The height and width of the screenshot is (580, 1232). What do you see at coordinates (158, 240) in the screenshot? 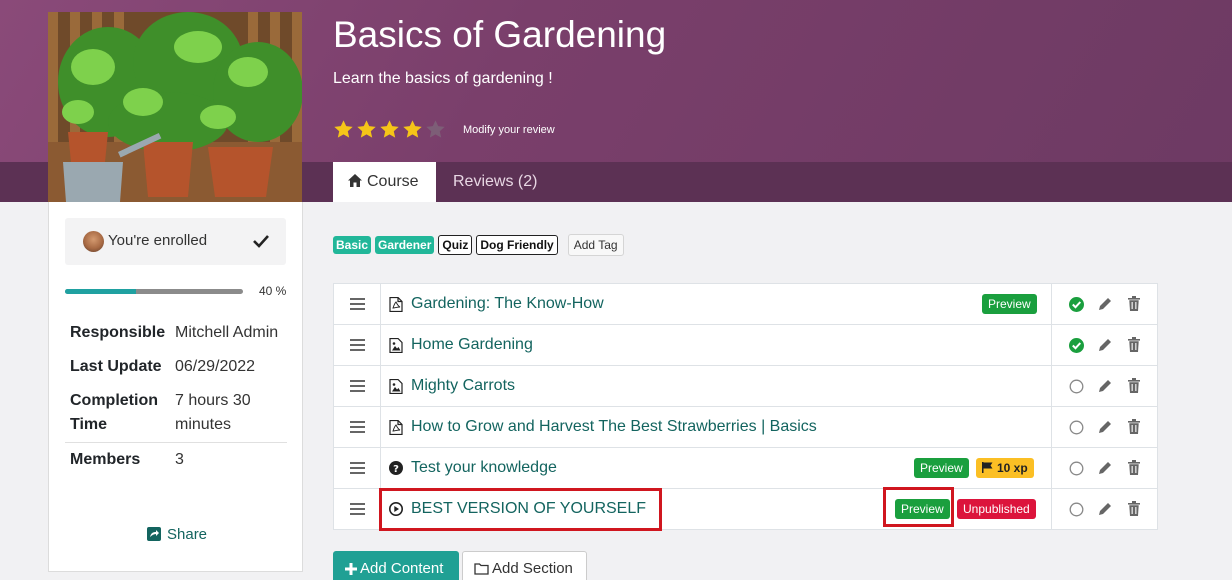
I see `enrolled-text: You're enrolled` at bounding box center [158, 240].